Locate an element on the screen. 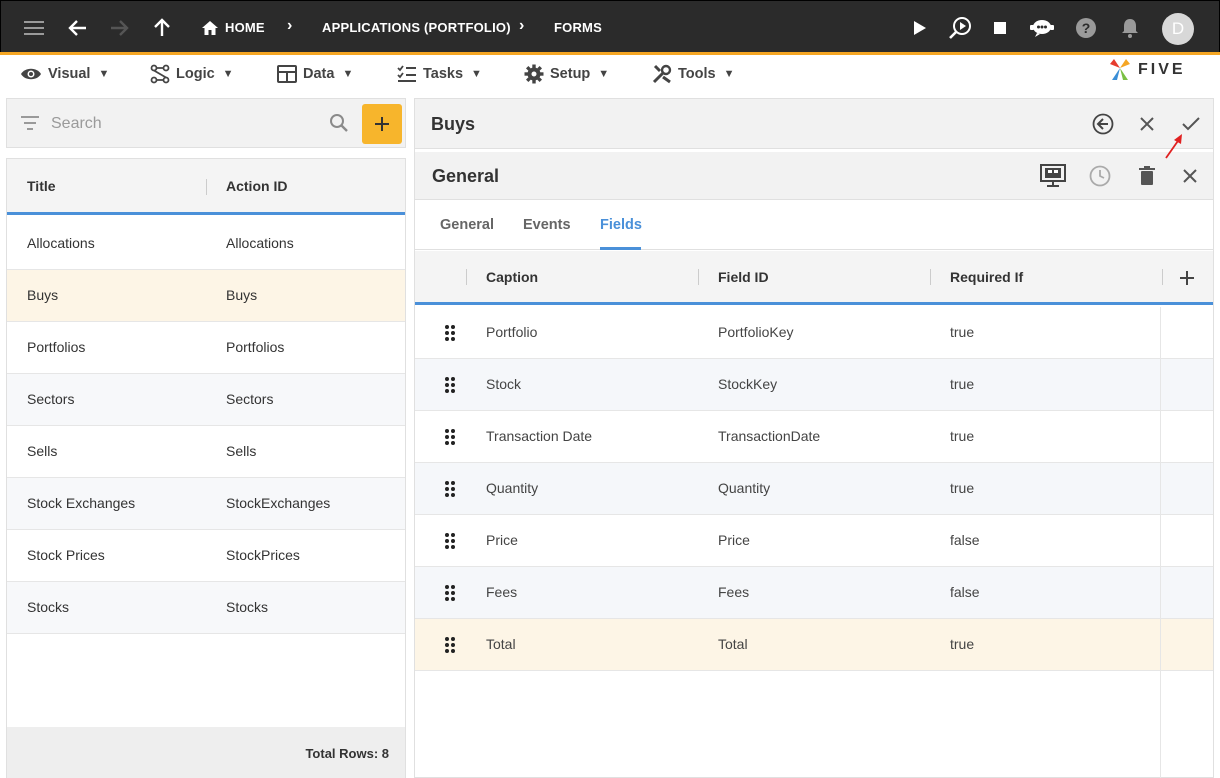 Image resolution: width=1220 pixels, height=778 pixels. menu-data: Data ▼ is located at coordinates (315, 74).